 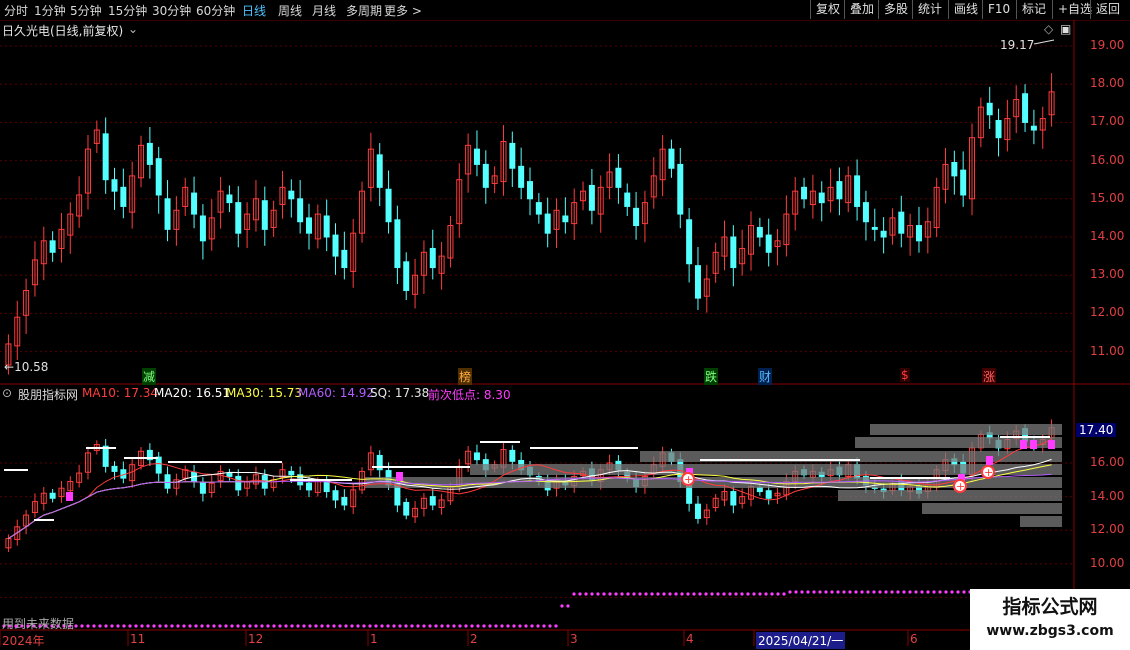 What do you see at coordinates (765, 376) in the screenshot?
I see `event-marker: 财` at bounding box center [765, 376].